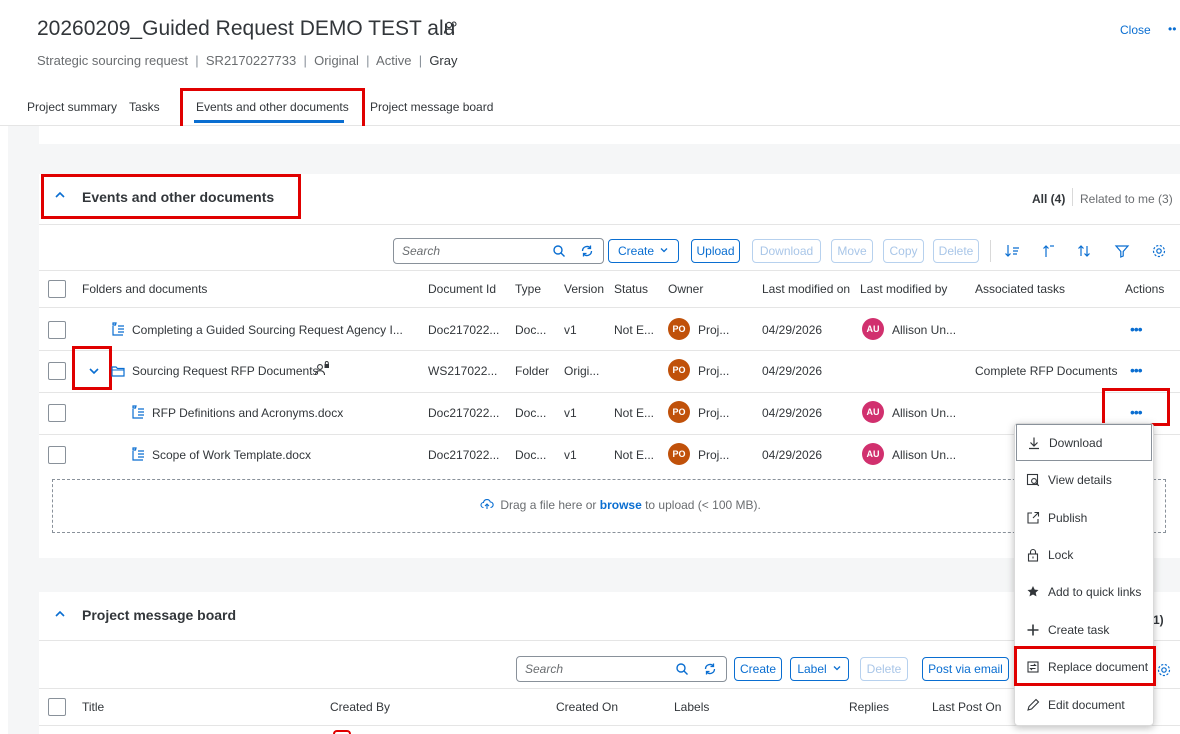  I want to click on view-details-icon, so click(1033, 480).